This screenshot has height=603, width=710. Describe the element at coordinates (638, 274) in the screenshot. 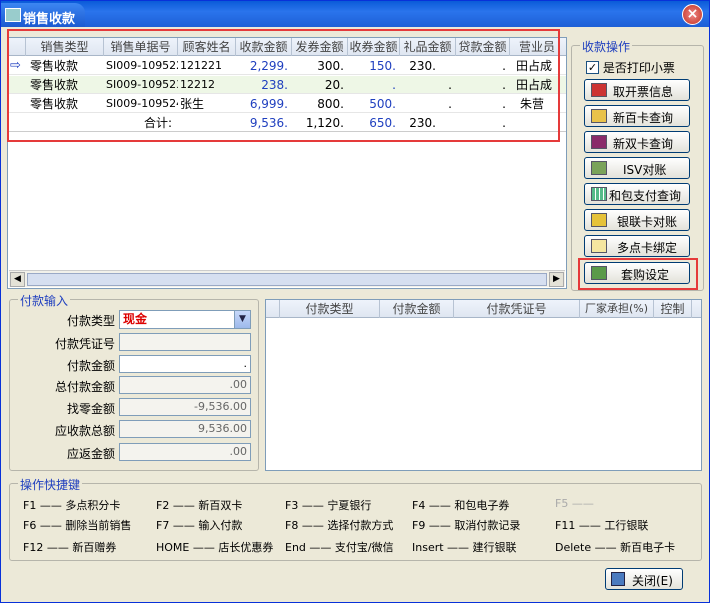

I see `highlight-box-package-setting` at that location.